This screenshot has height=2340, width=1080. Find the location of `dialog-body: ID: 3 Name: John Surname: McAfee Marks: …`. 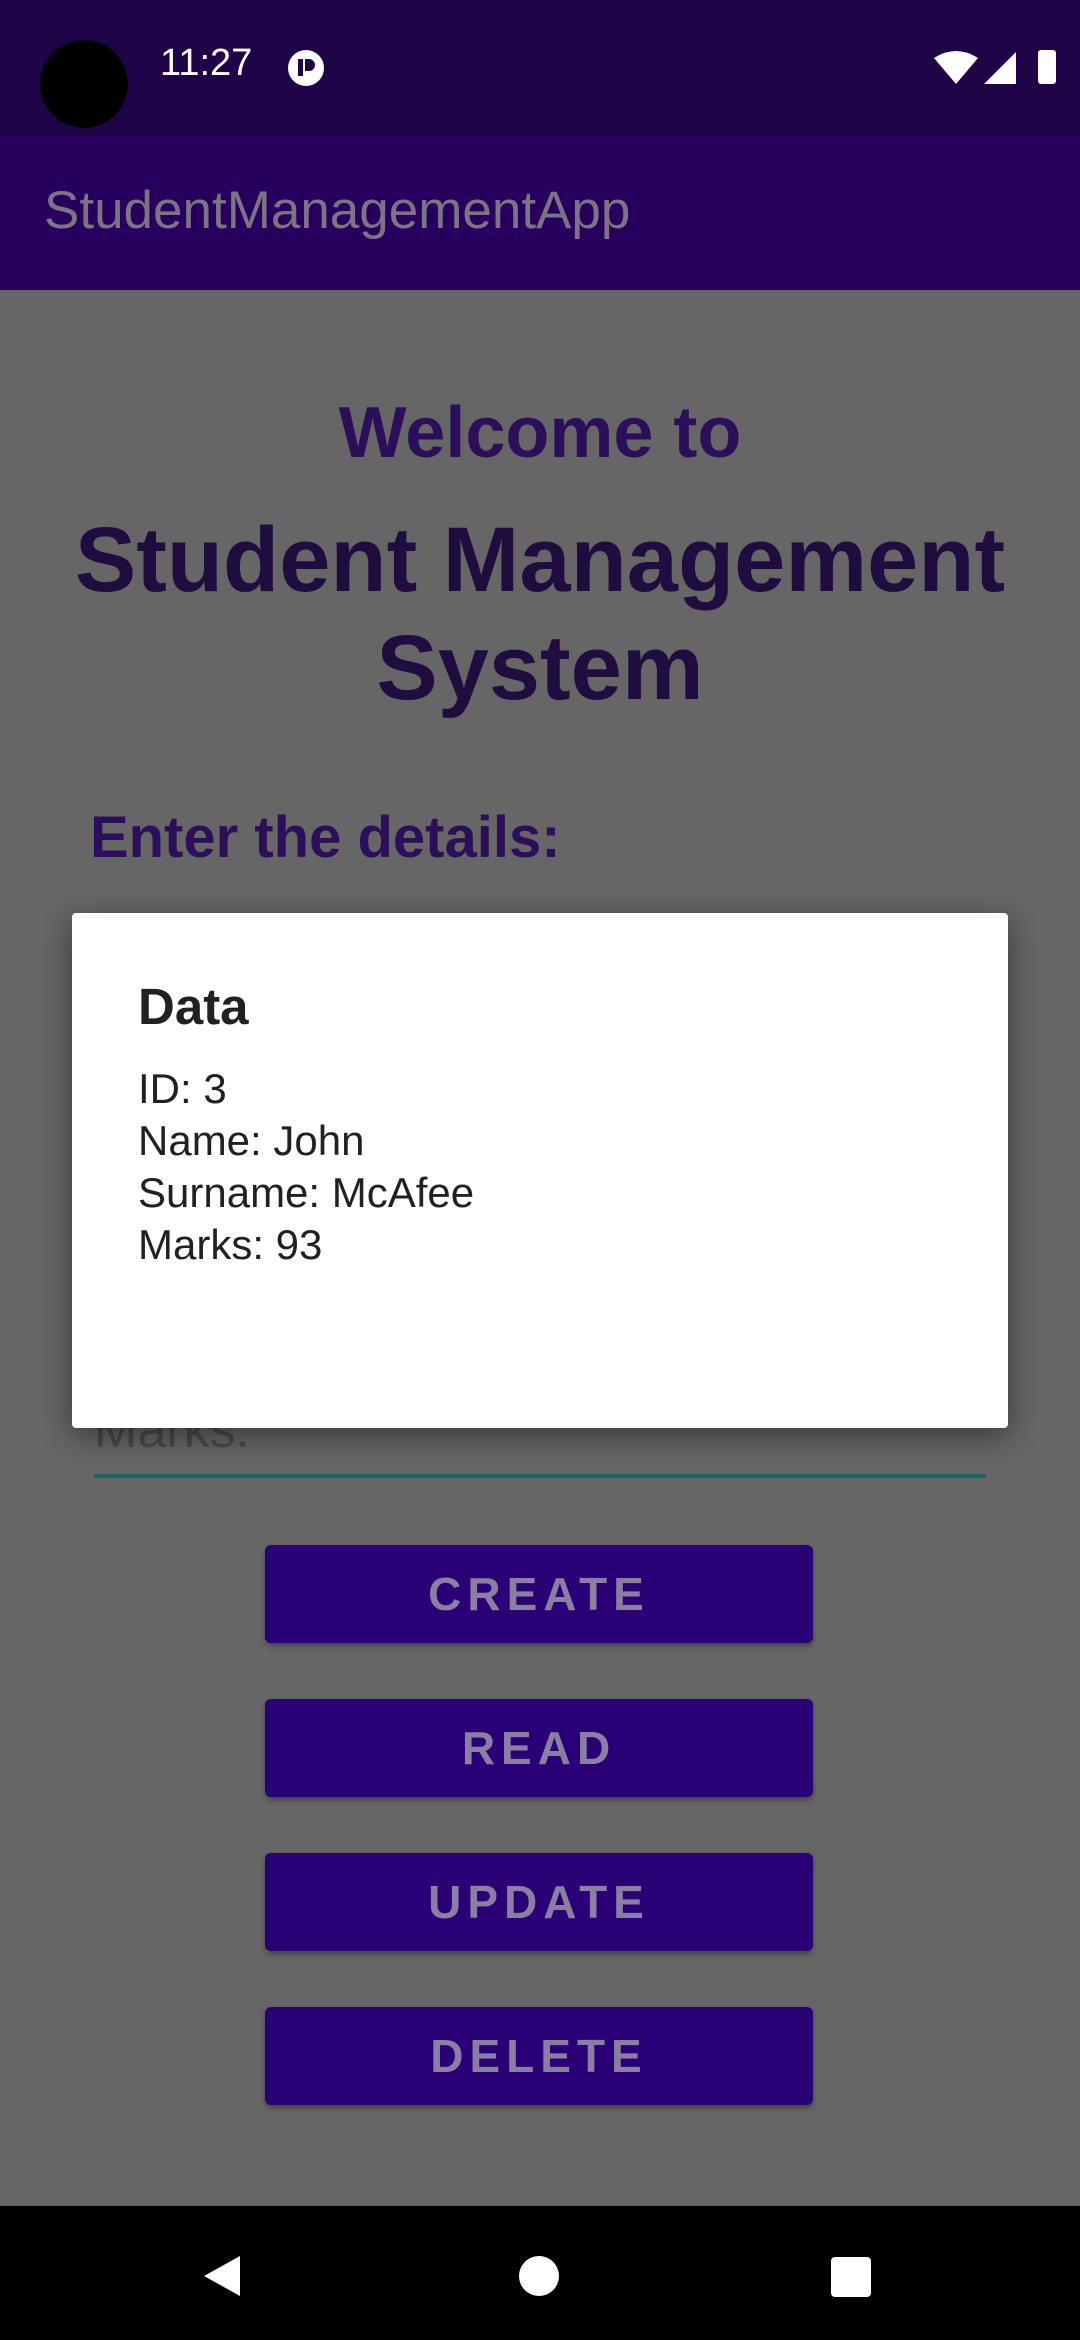

dialog-body: ID: 3 Name: John Surname: McAfee Marks: … is located at coordinates (306, 1167).